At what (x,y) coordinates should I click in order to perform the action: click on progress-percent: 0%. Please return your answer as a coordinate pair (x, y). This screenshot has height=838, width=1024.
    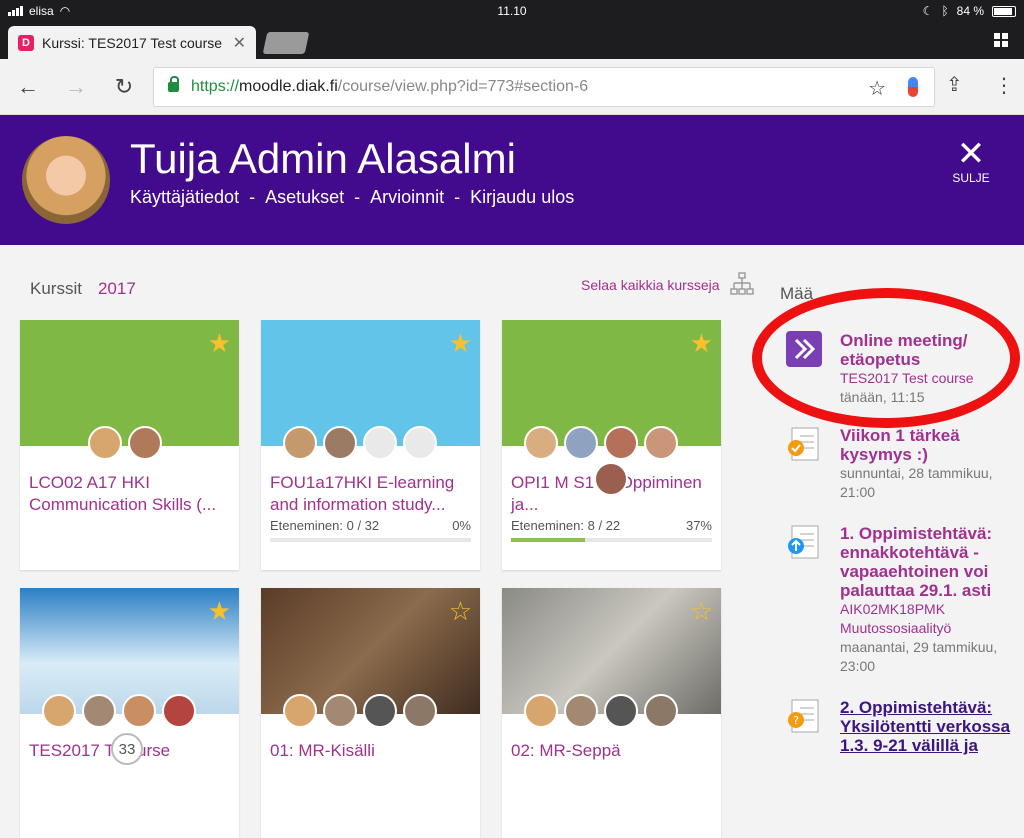
    Looking at the image, I should click on (461, 525).